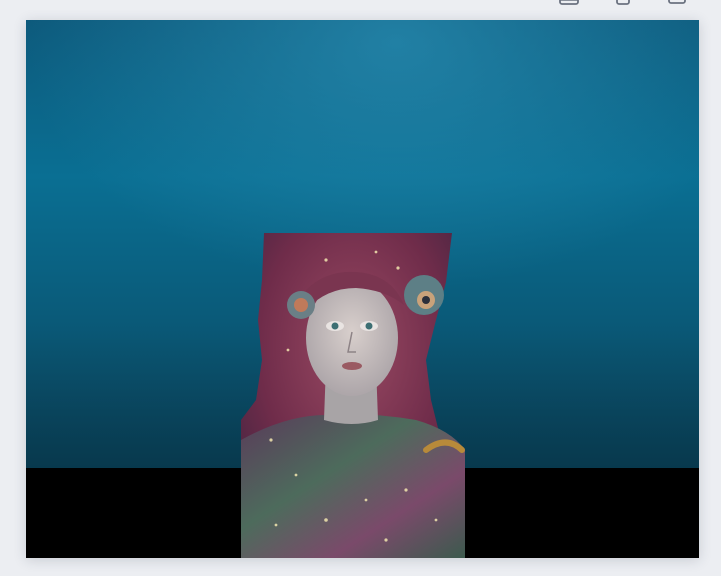  I want to click on screen-icon, so click(677, 3).